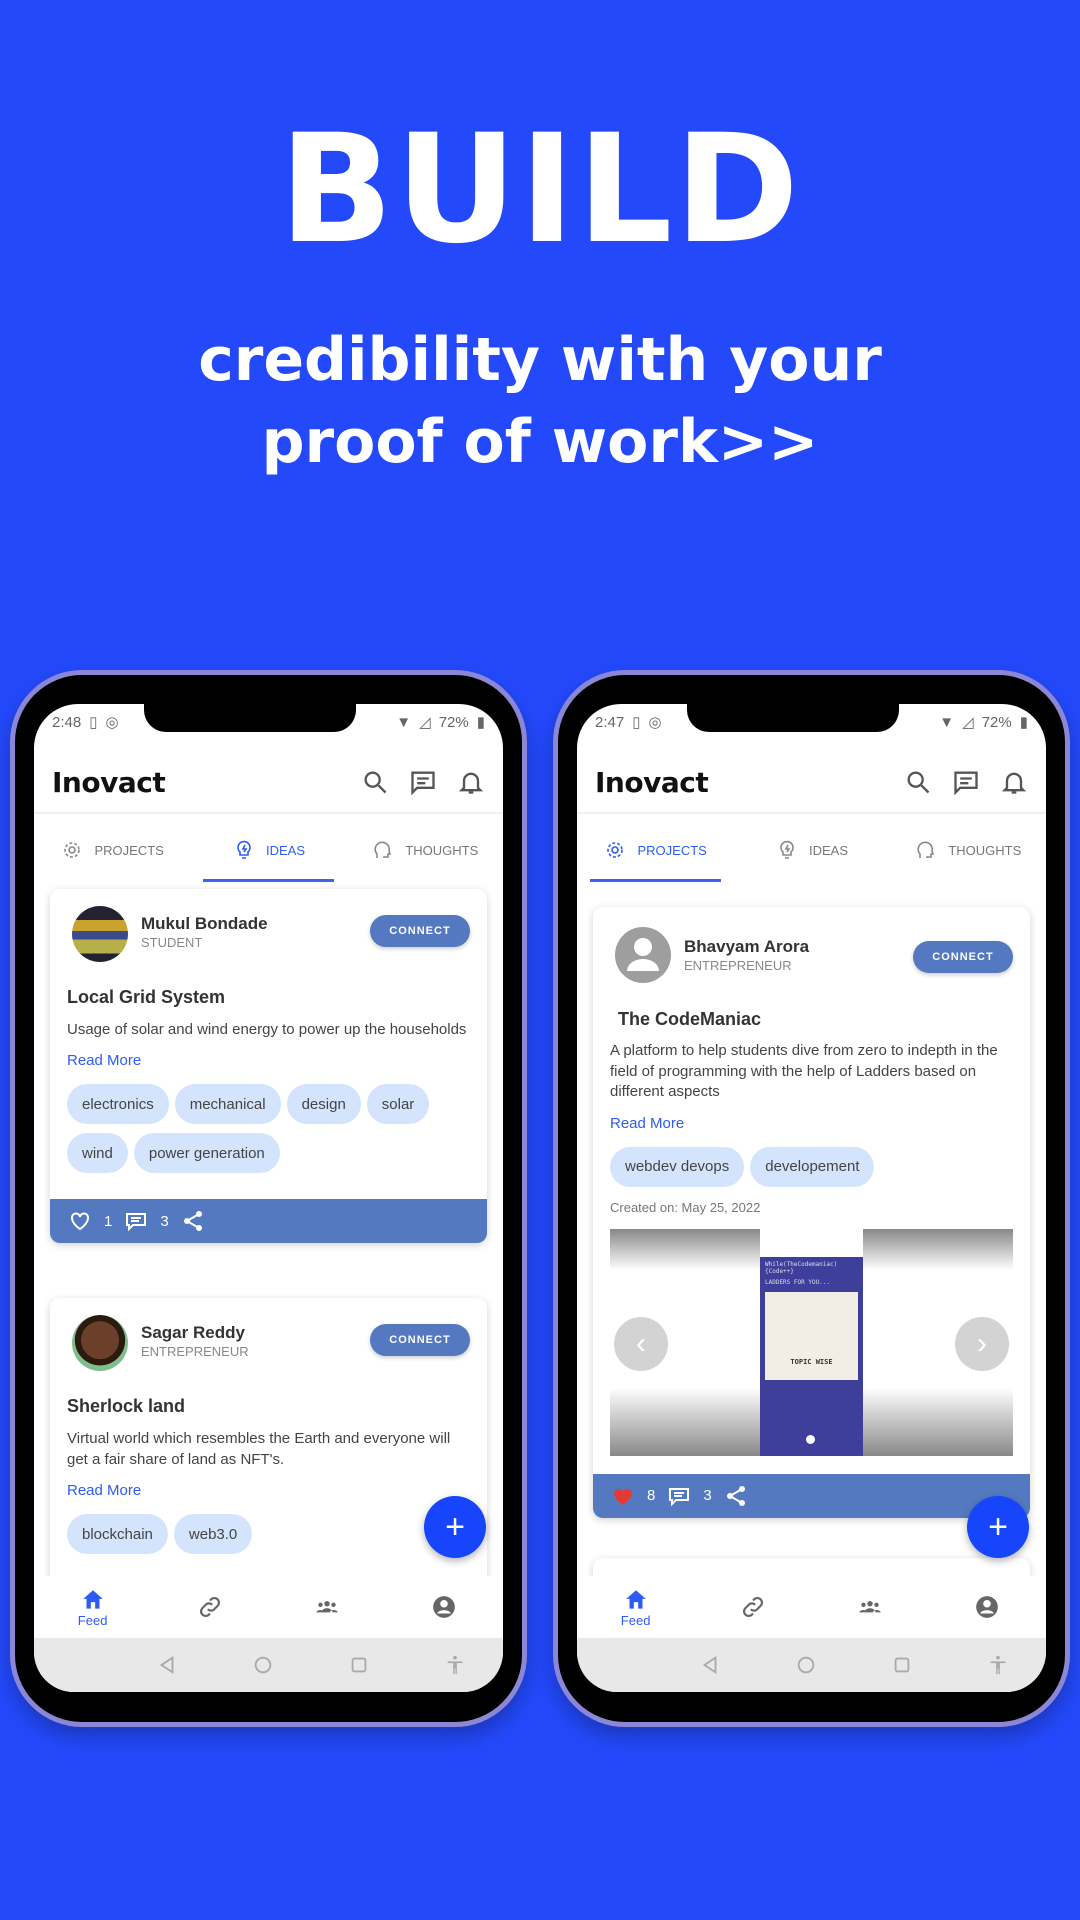 Image resolution: width=1080 pixels, height=1920 pixels. I want to click on heart-filled-icon, so click(623, 1496).